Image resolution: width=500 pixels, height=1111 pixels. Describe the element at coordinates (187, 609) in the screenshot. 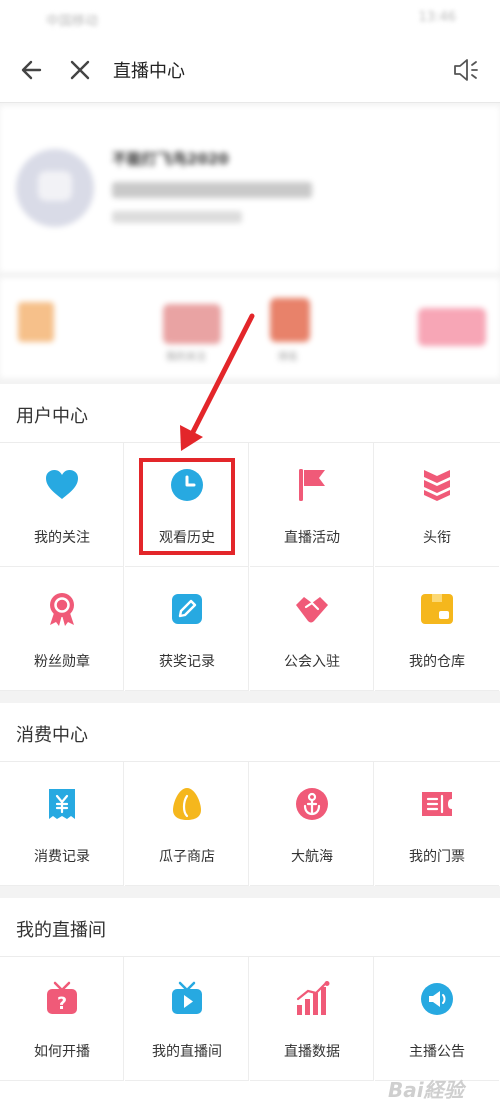

I see `edit-icon` at that location.